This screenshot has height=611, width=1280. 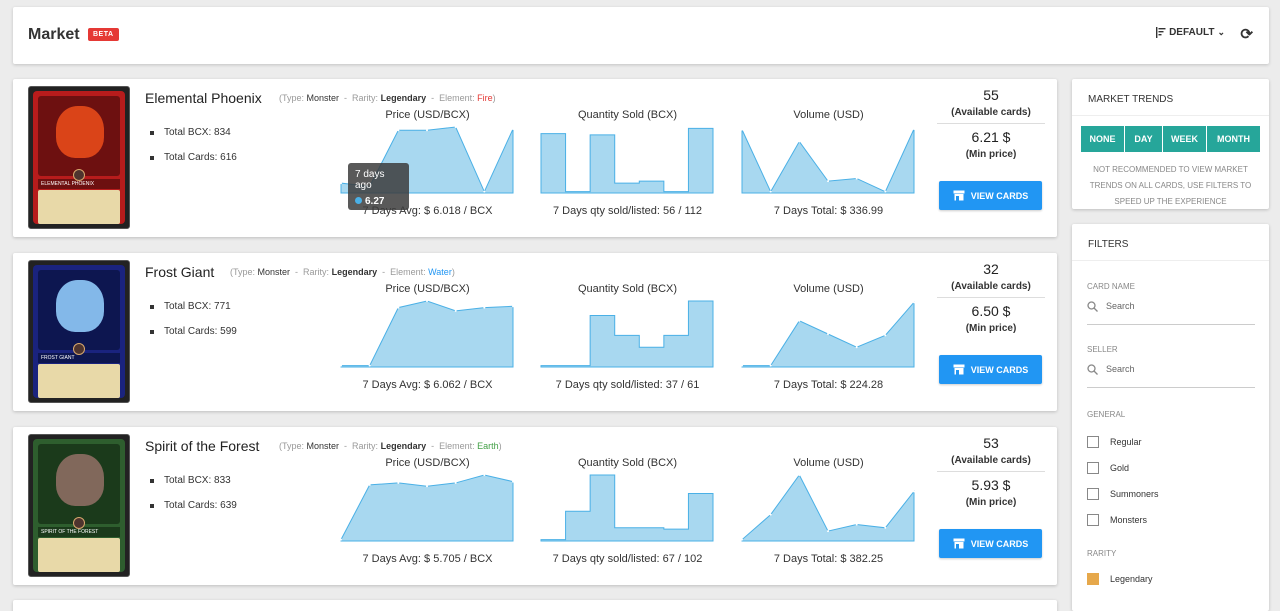 What do you see at coordinates (79, 505) in the screenshot?
I see `card-image: SPIRIT OF THE FOREST` at bounding box center [79, 505].